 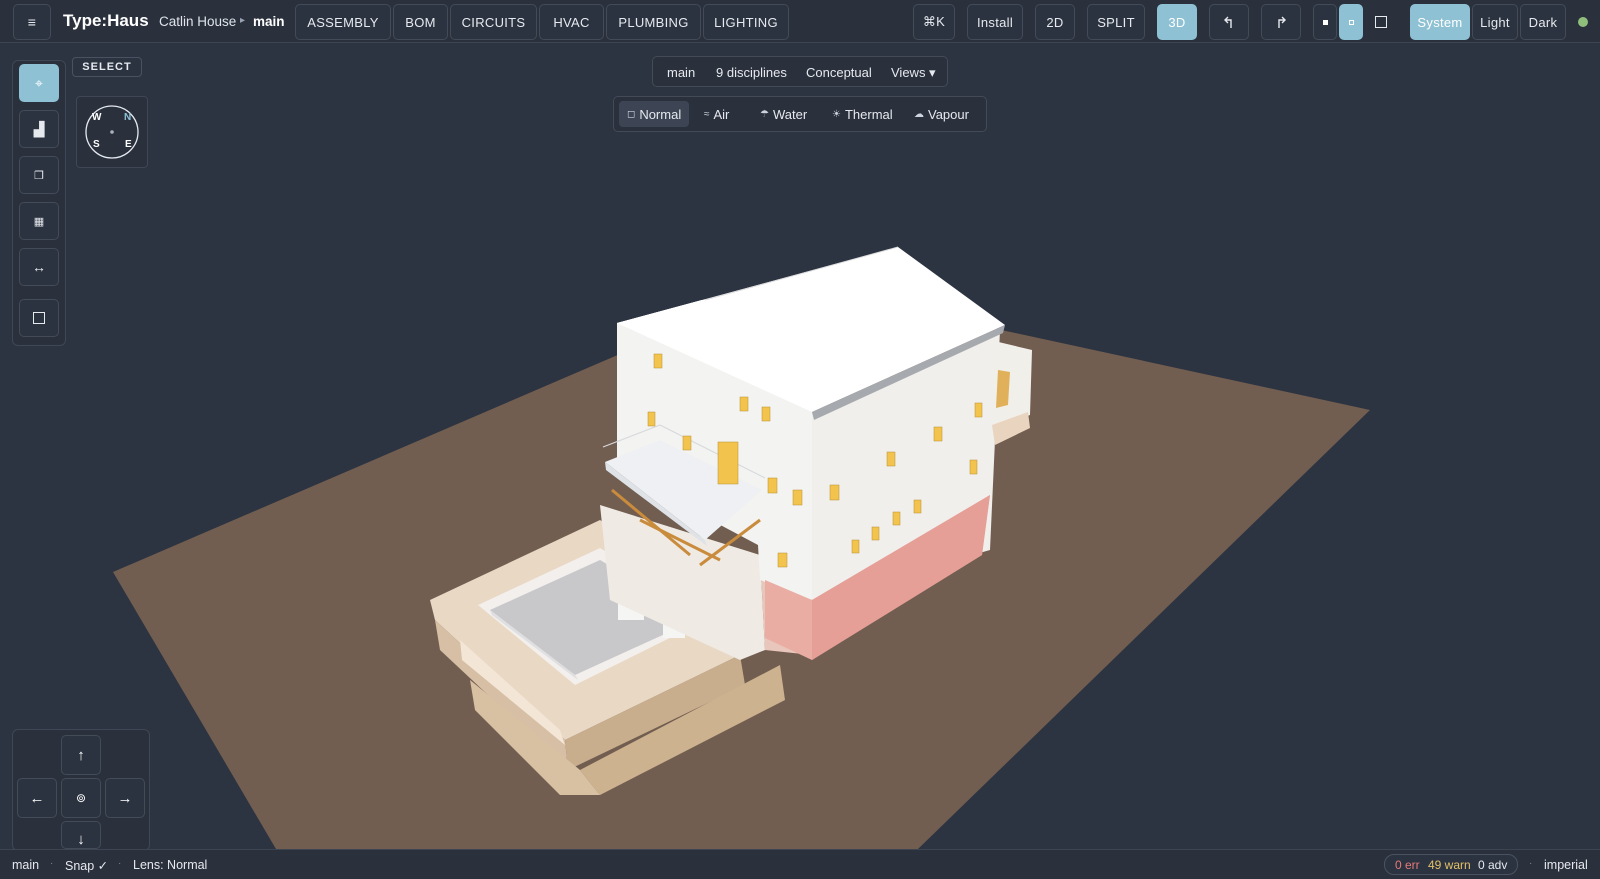 I want to click on status-lens: Lens: Normal, so click(x=170, y=865).